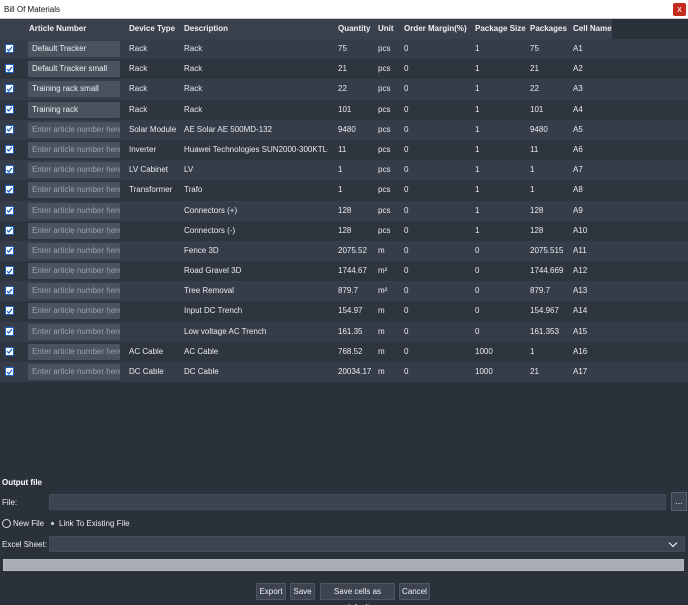 This screenshot has height=605, width=688. I want to click on article-number-input: Default Tracker, so click(74, 49).